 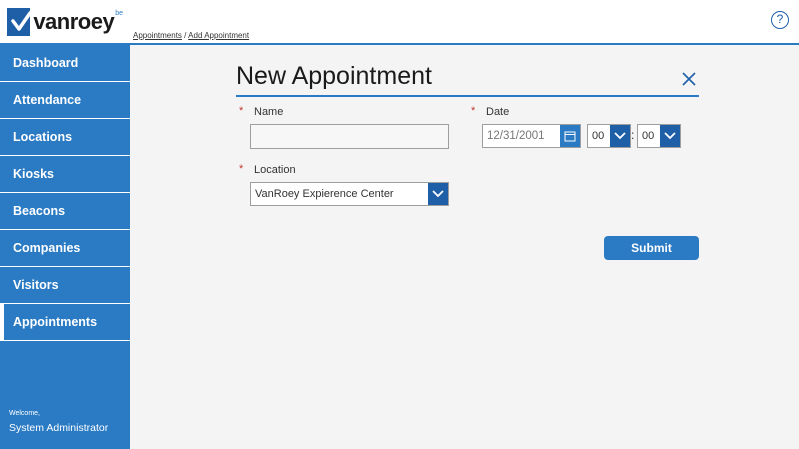 What do you see at coordinates (473, 111) in the screenshot?
I see `date-required-marker: *` at bounding box center [473, 111].